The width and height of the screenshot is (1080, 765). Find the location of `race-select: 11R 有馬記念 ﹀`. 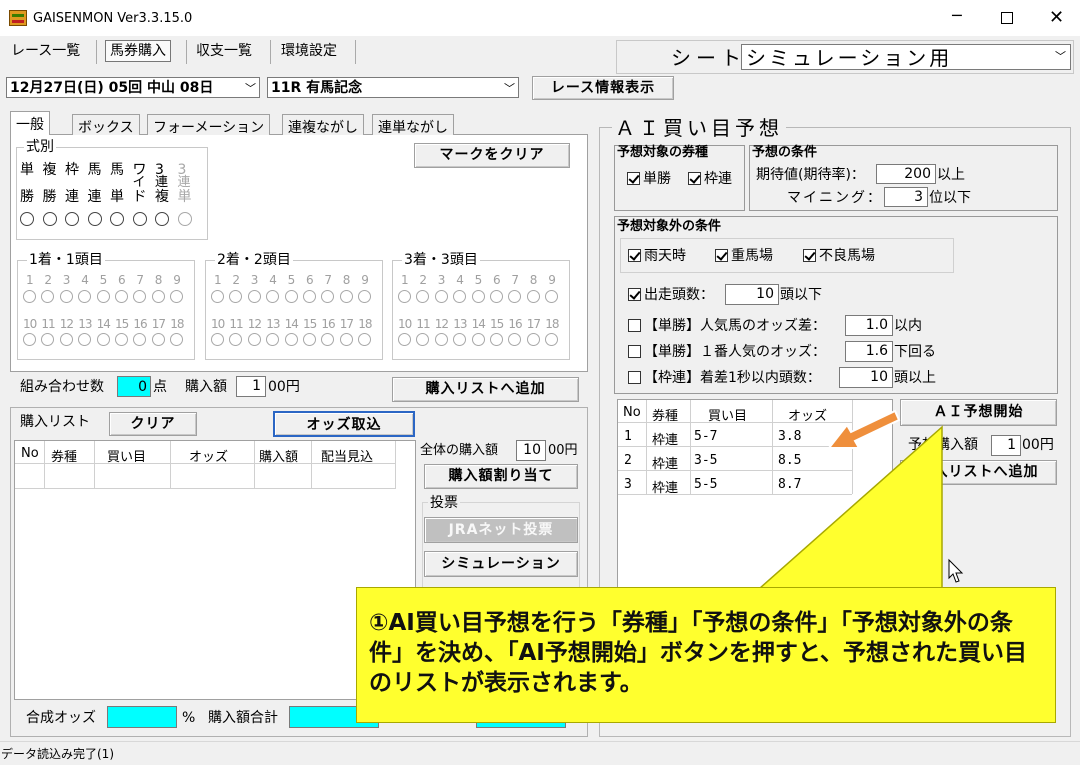

race-select: 11R 有馬記念 ﹀ is located at coordinates (393, 87).